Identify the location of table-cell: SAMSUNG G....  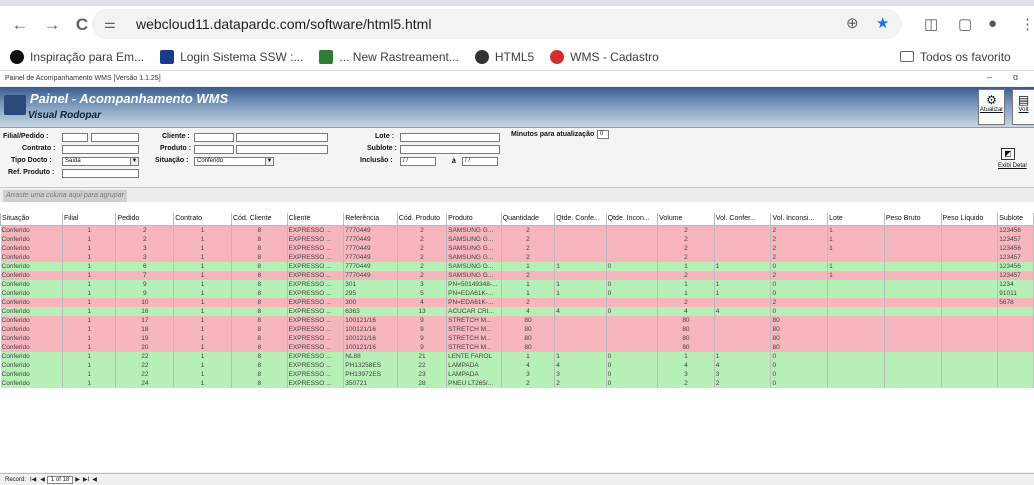
(474, 275).